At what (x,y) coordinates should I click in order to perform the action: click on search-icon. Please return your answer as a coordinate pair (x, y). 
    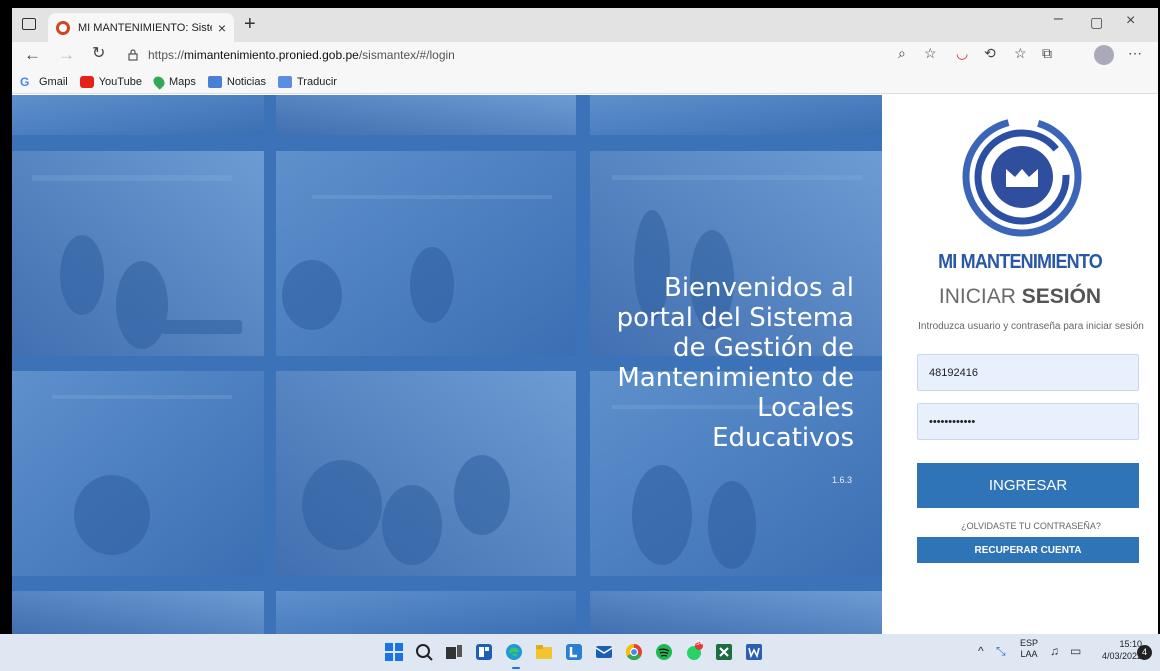
    Looking at the image, I should click on (424, 652).